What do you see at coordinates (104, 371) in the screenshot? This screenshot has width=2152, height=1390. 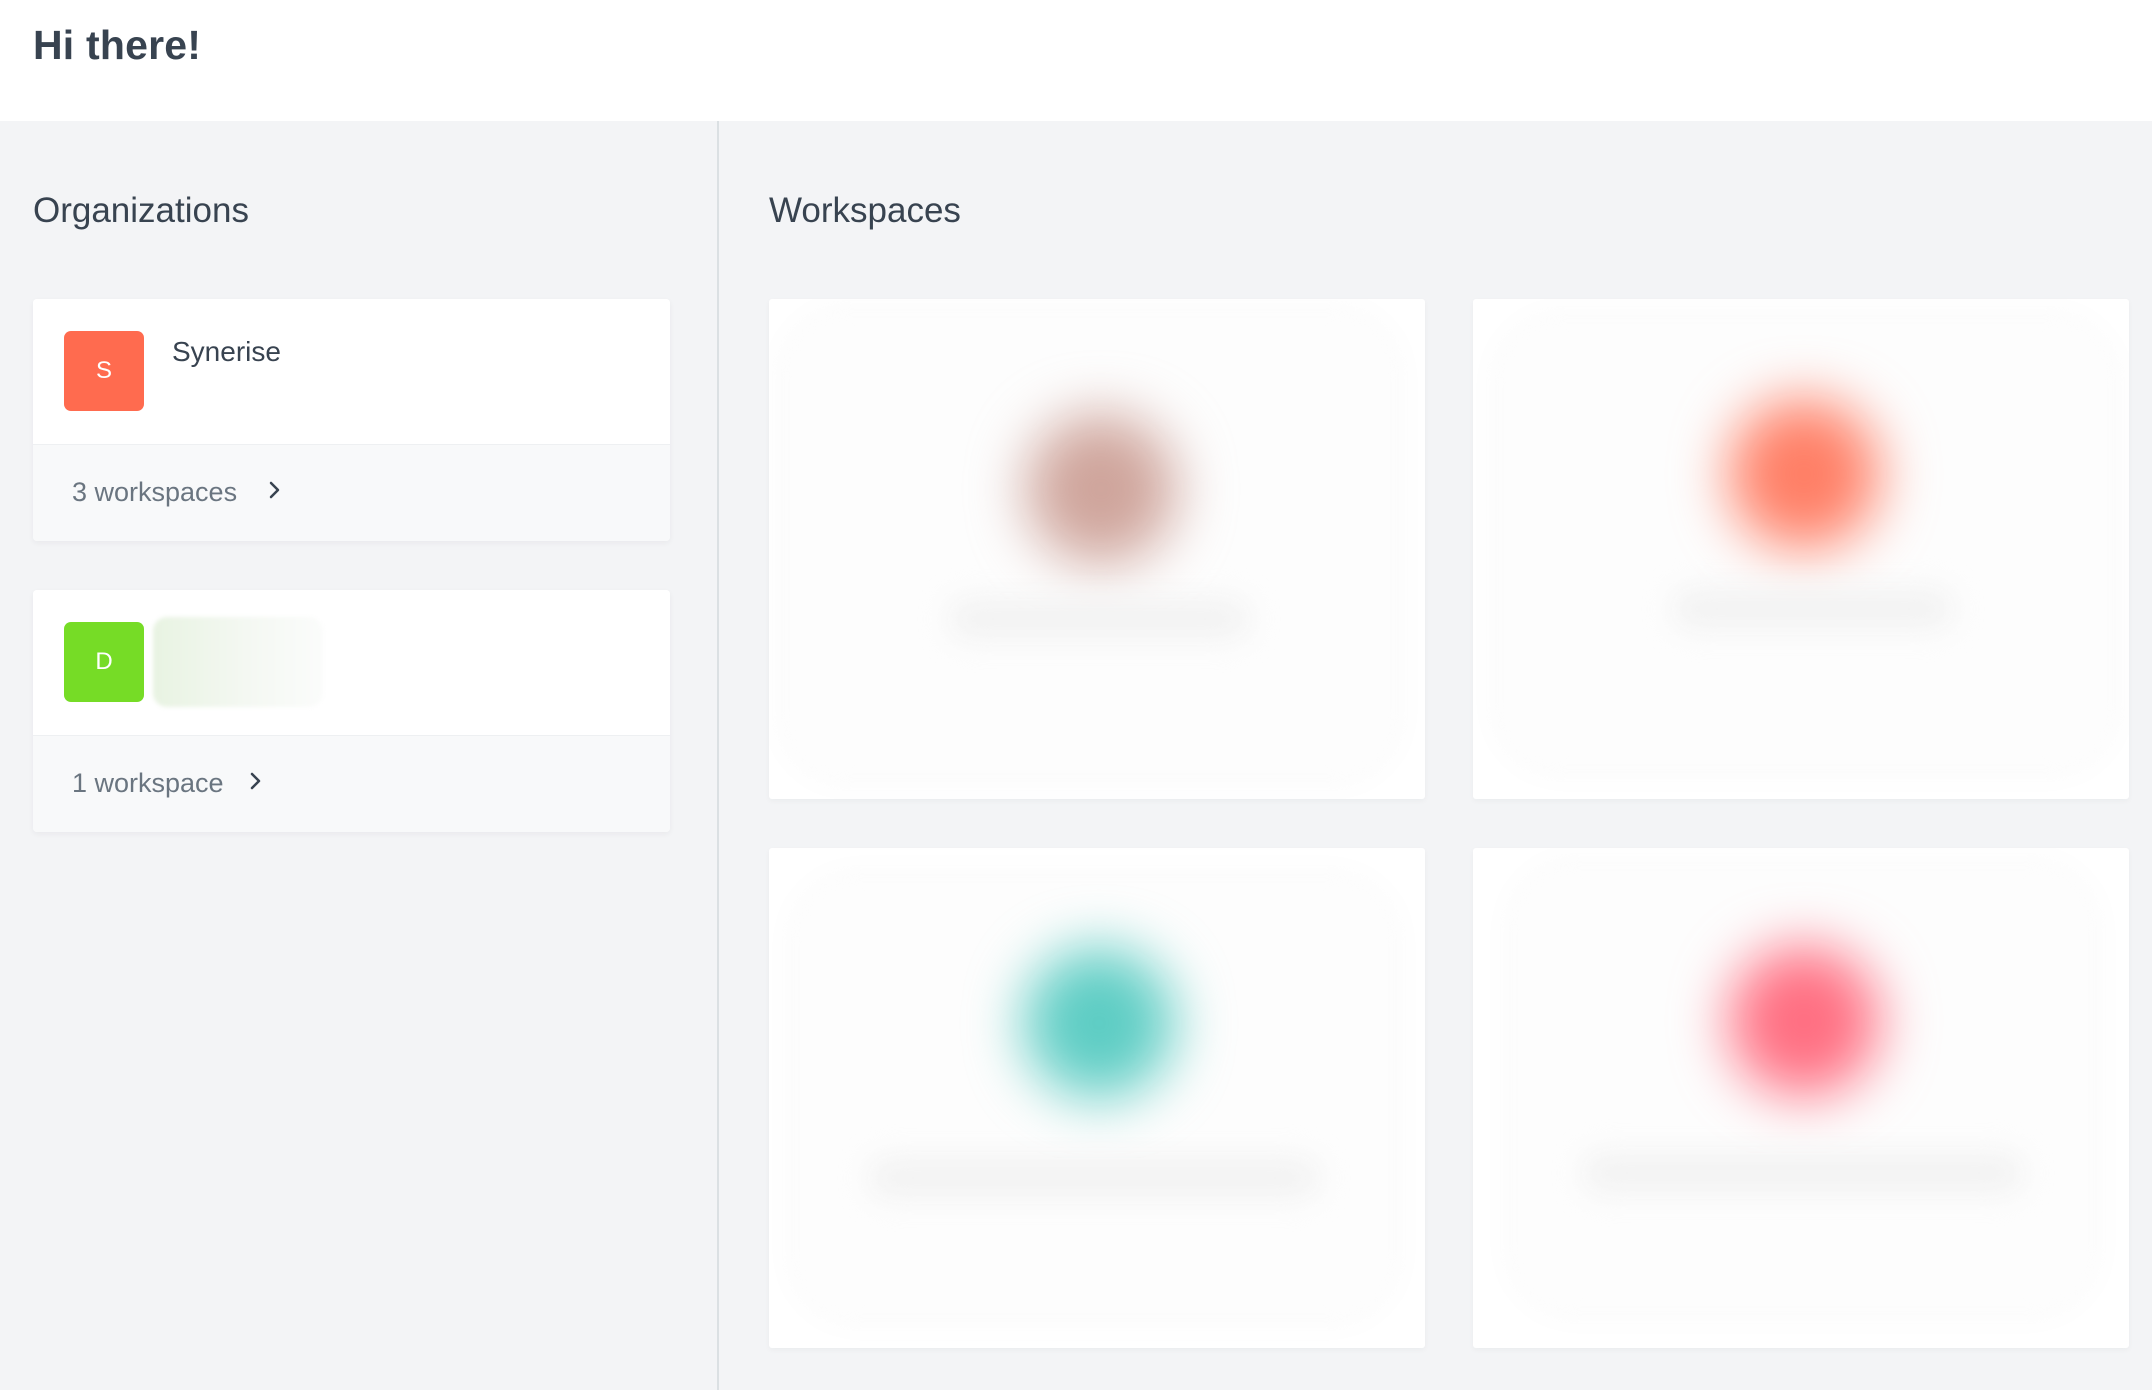 I see `organization-avatar: S` at bounding box center [104, 371].